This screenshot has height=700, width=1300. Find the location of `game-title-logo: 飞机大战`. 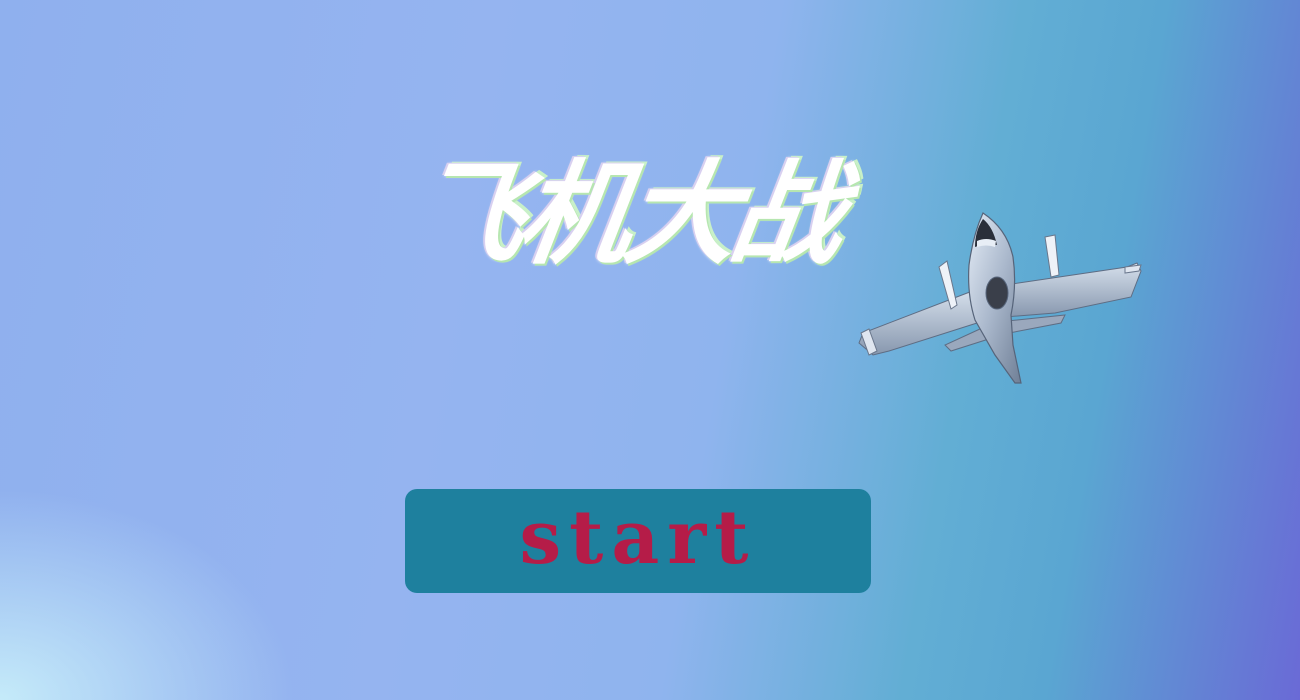

game-title-logo: 飞机大战 is located at coordinates (627, 205).